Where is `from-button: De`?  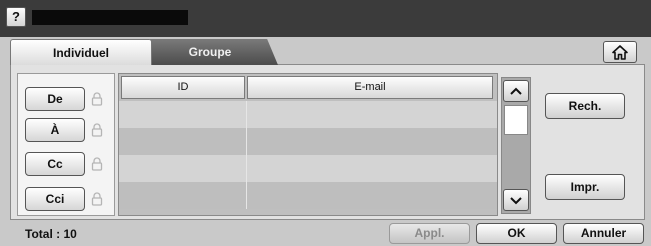 from-button: De is located at coordinates (55, 99).